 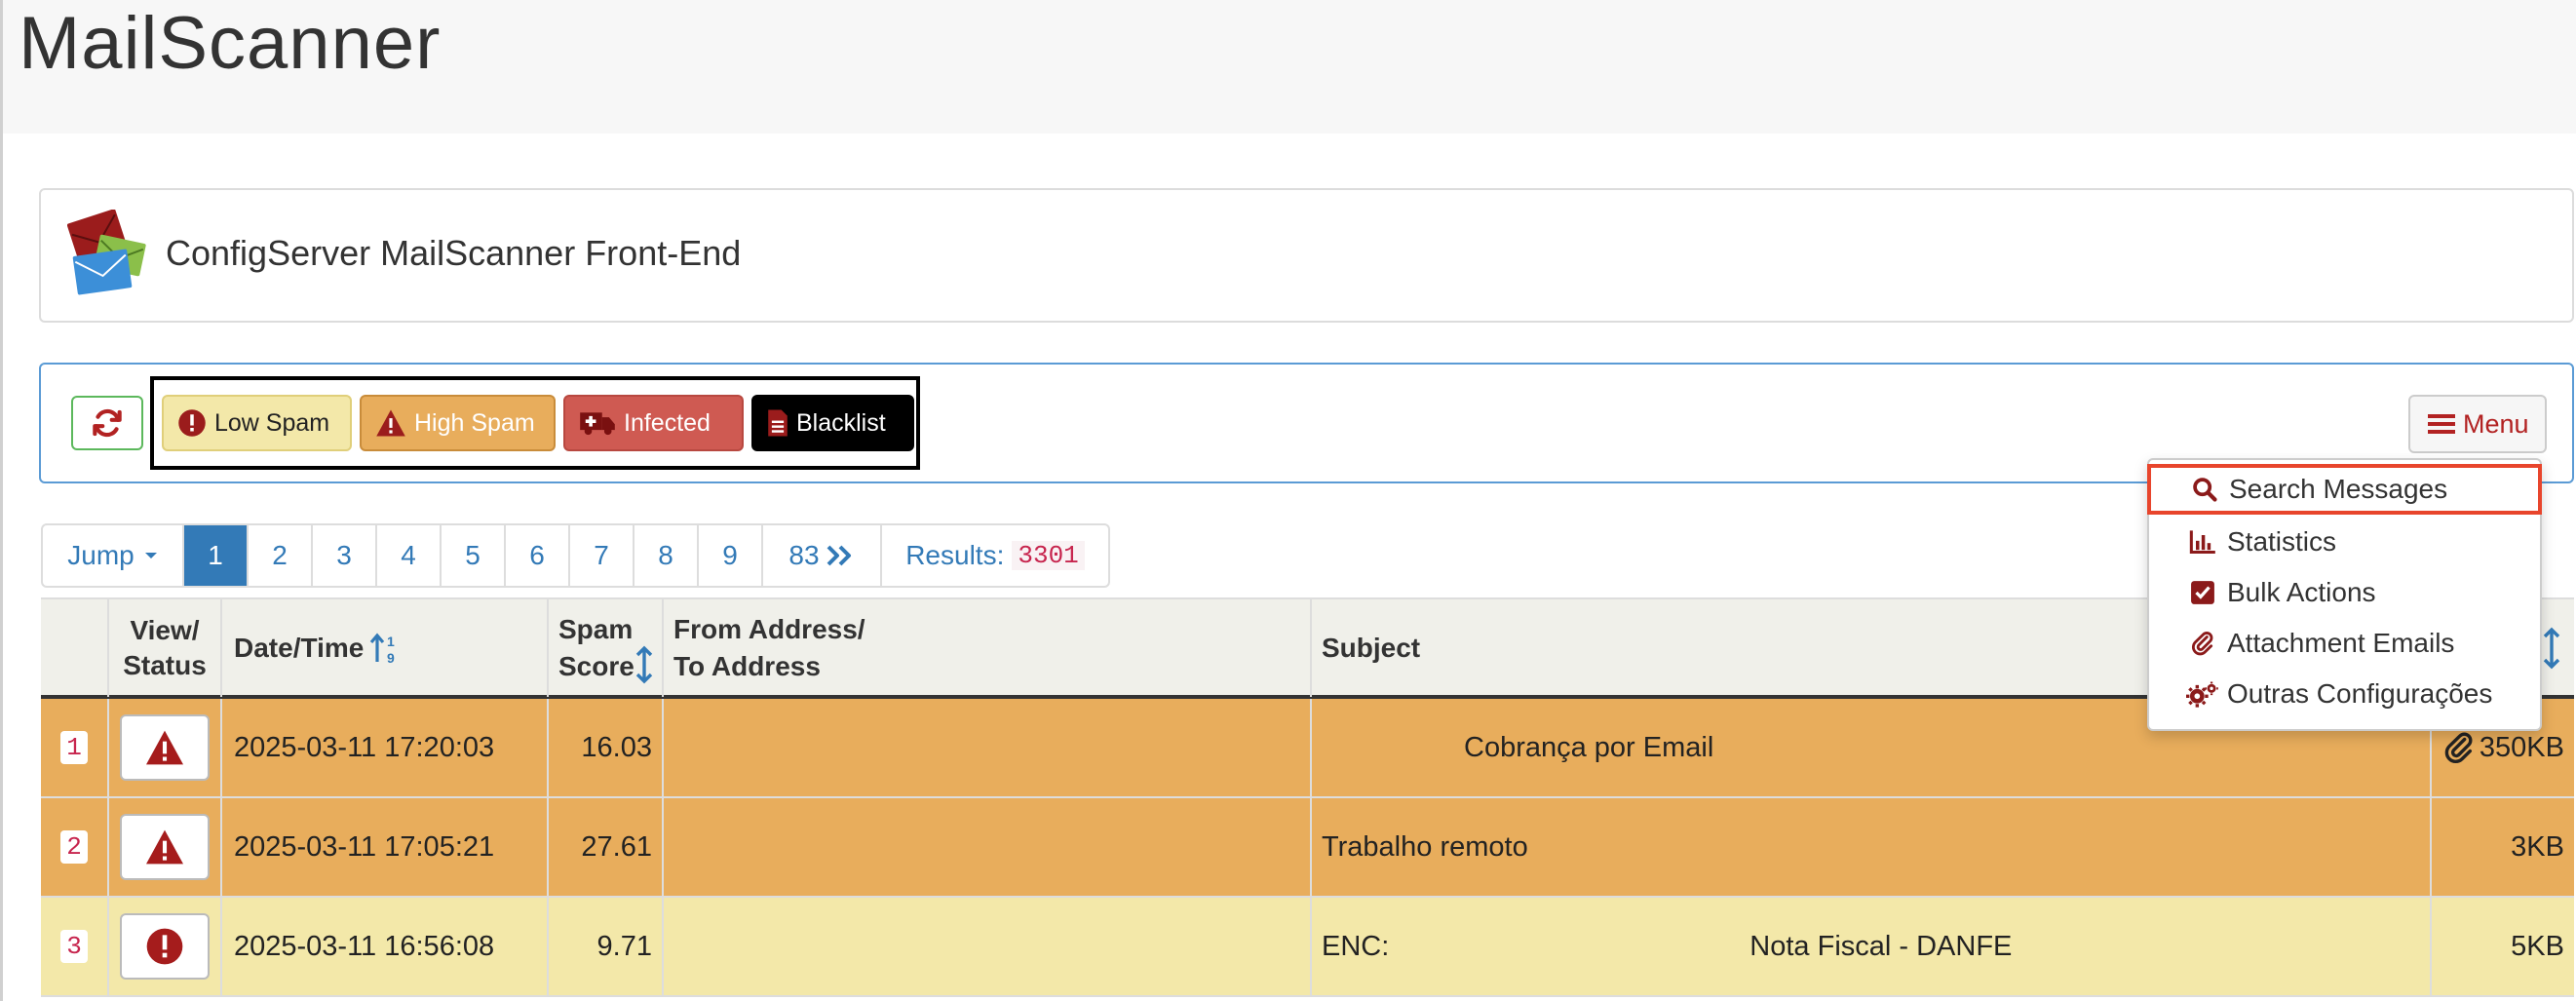 I want to click on brand-title: ConfigServer MailScanner Front-End, so click(x=454, y=253).